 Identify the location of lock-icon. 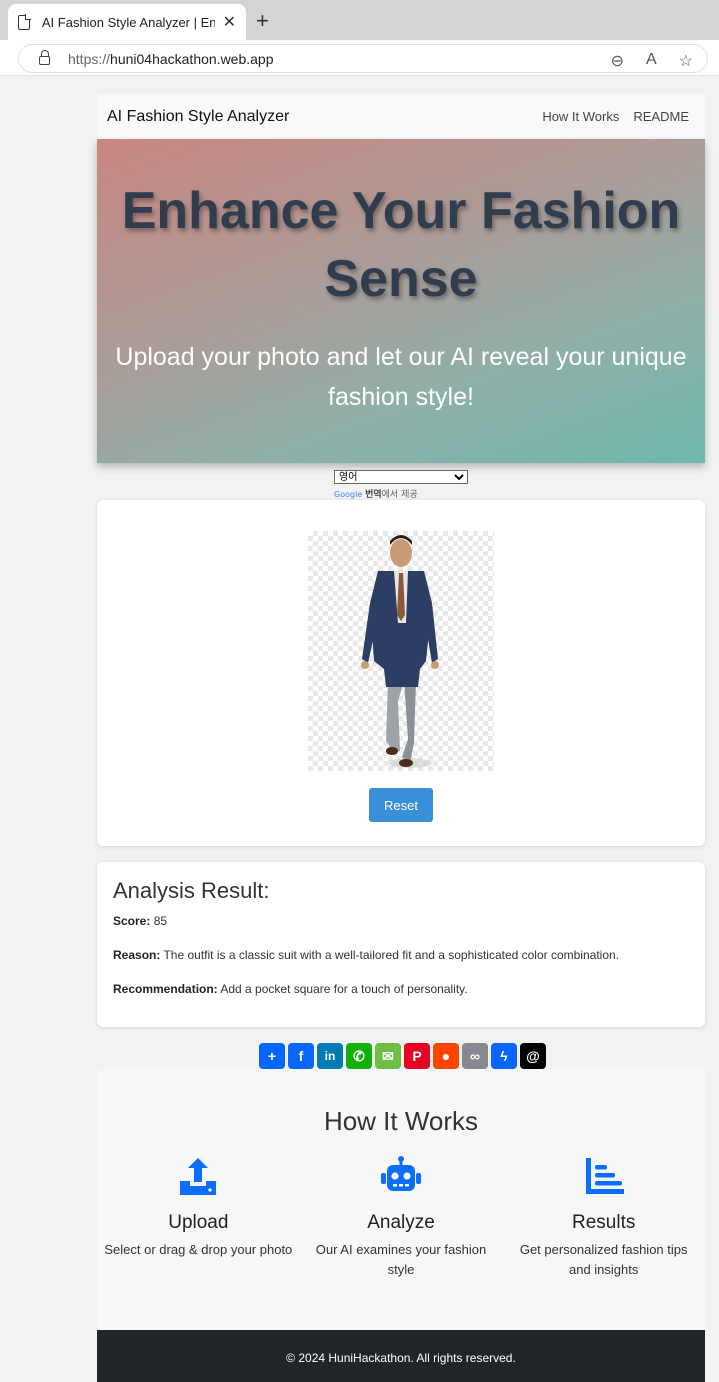
(44, 57).